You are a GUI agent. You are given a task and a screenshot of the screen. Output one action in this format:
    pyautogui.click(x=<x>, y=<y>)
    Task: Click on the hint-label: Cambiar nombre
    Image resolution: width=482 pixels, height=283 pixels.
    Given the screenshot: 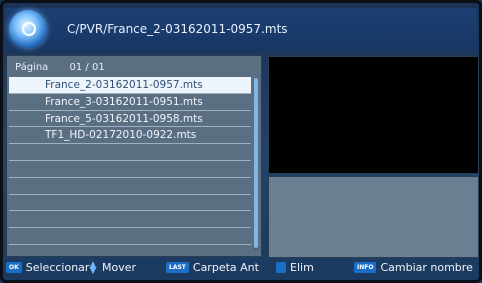 What is the action you would take?
    pyautogui.click(x=426, y=267)
    